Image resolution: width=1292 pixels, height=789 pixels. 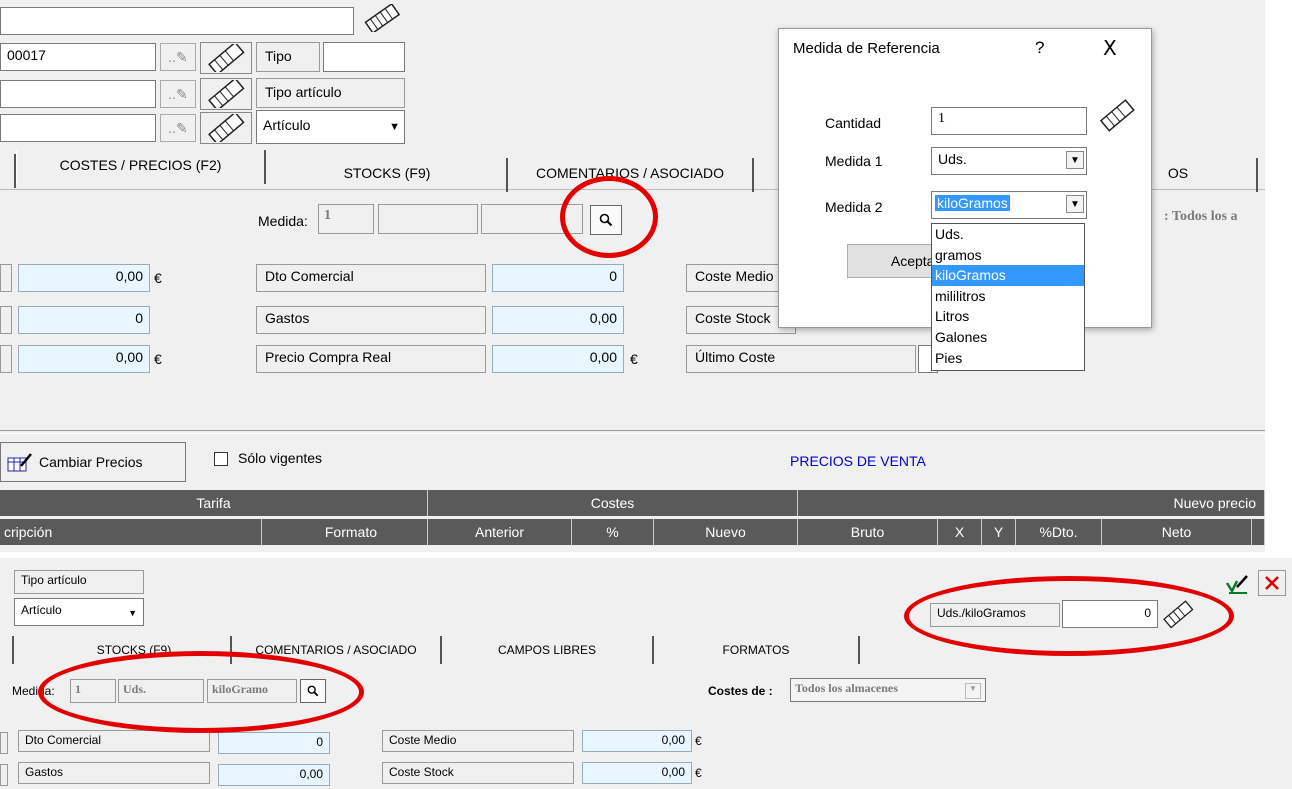 I want to click on tab-left-edge, so click(x=8, y=171).